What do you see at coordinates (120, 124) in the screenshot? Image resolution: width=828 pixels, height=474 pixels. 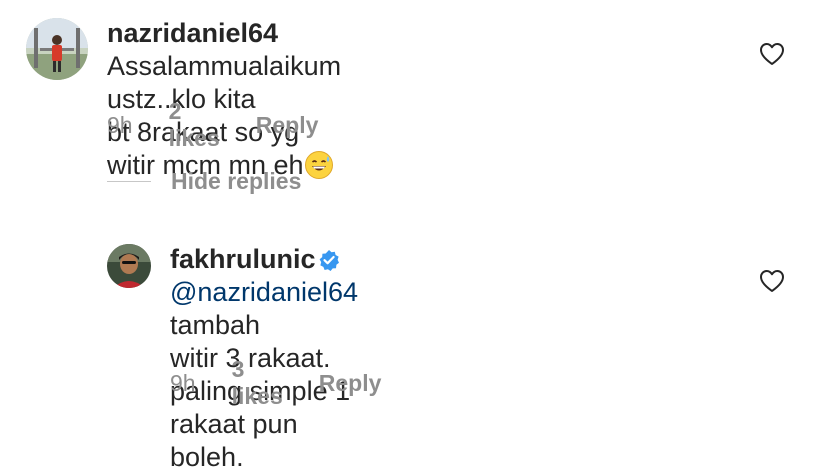 I see `comment-time: 9h` at bounding box center [120, 124].